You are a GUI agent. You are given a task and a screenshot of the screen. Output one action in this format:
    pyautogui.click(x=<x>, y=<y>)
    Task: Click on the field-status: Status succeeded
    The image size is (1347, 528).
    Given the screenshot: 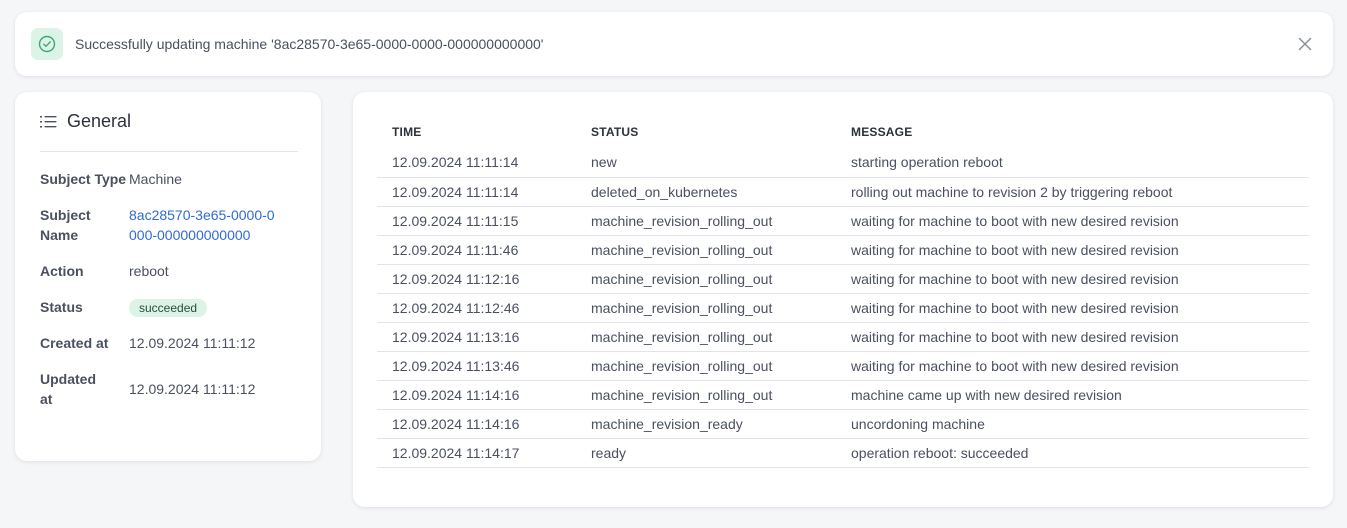 What is the action you would take?
    pyautogui.click(x=169, y=307)
    